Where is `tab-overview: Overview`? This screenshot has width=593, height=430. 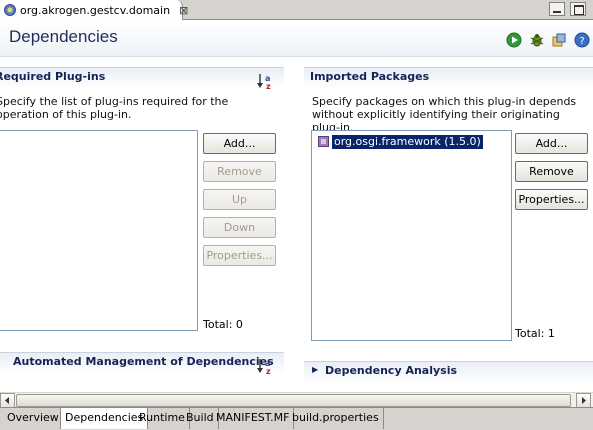
tab-overview: Overview is located at coordinates (33, 418).